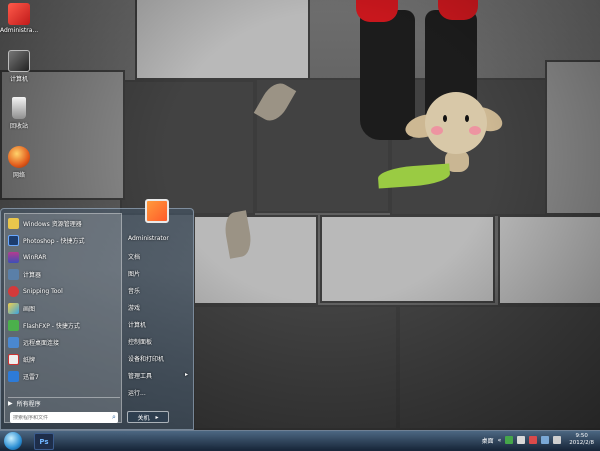 The width and height of the screenshot is (600, 451). What do you see at coordinates (63, 359) in the screenshot?
I see `program-solitaire: 纸牌` at bounding box center [63, 359].